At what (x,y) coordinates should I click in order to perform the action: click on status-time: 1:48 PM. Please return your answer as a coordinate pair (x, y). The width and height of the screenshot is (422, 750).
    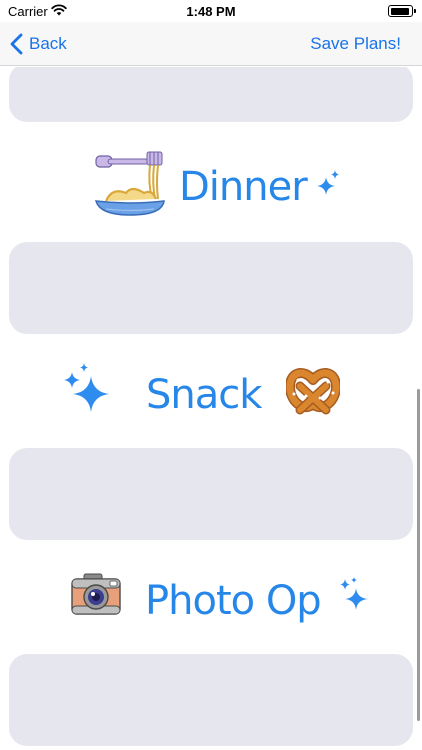
    Looking at the image, I should click on (211, 11).